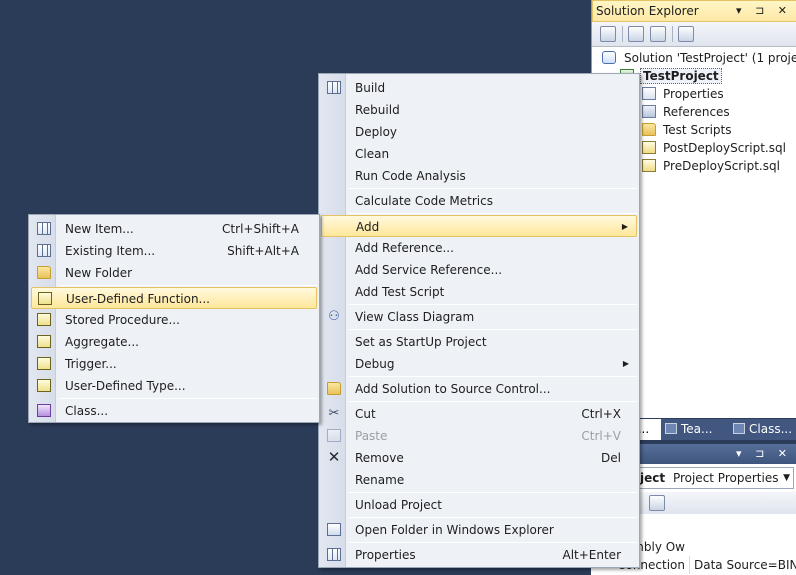  I want to click on menu-item-existing-item: Existing Item... Shift+Alt+A, so click(174, 251).